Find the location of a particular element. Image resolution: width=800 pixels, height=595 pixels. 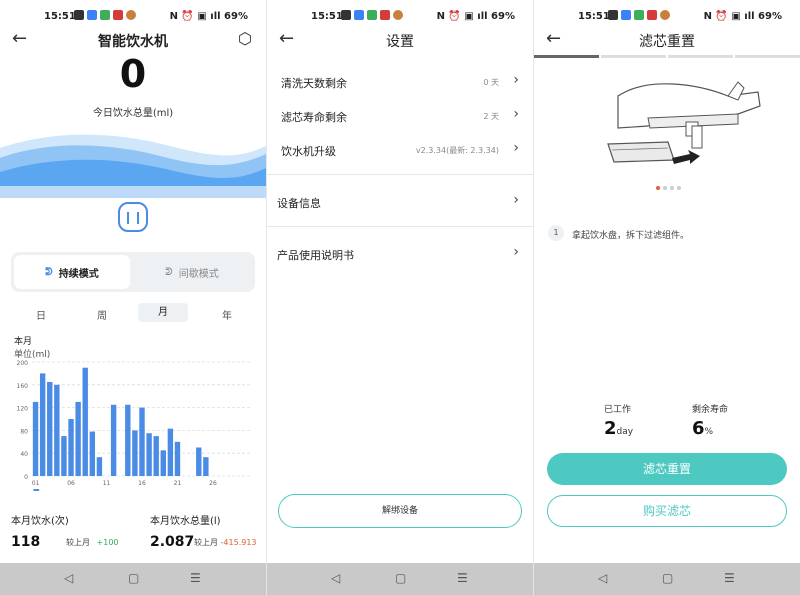

unbind-device-button: 解绑设备 is located at coordinates (400, 511).